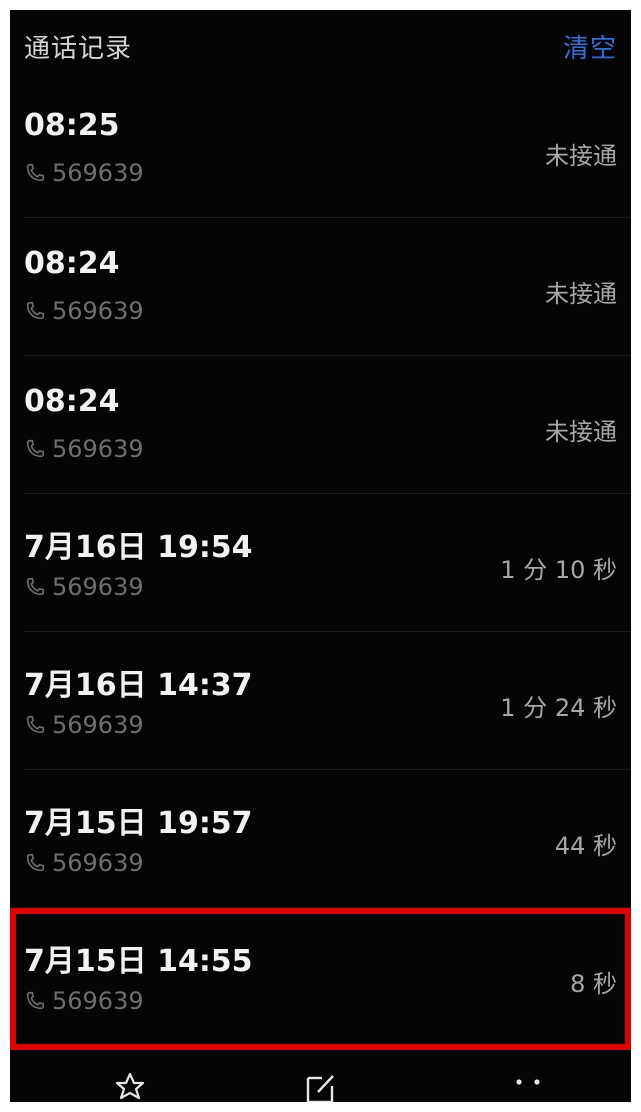 Image resolution: width=641 pixels, height=1112 pixels. Describe the element at coordinates (320, 701) in the screenshot. I see `call-row: 7月16日 14:37 569639 1 分 24 秒` at that location.